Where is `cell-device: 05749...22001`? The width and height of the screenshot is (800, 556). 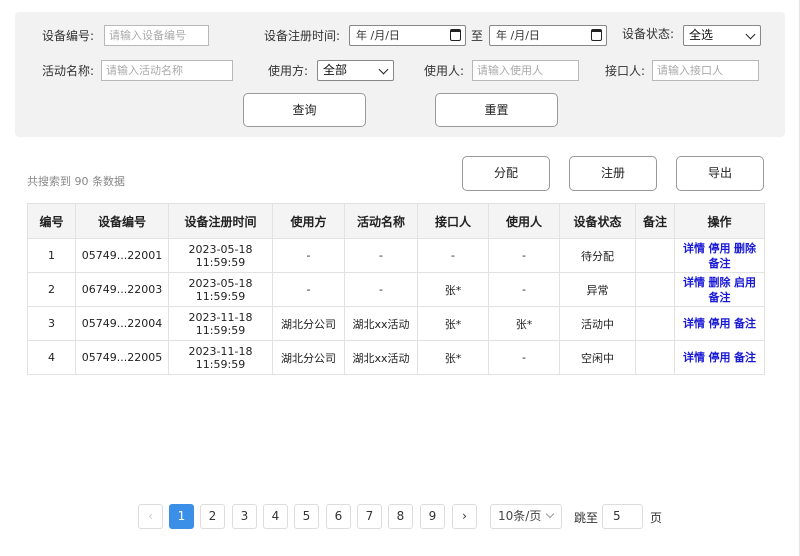
cell-device: 05749...22001 is located at coordinates (122, 255).